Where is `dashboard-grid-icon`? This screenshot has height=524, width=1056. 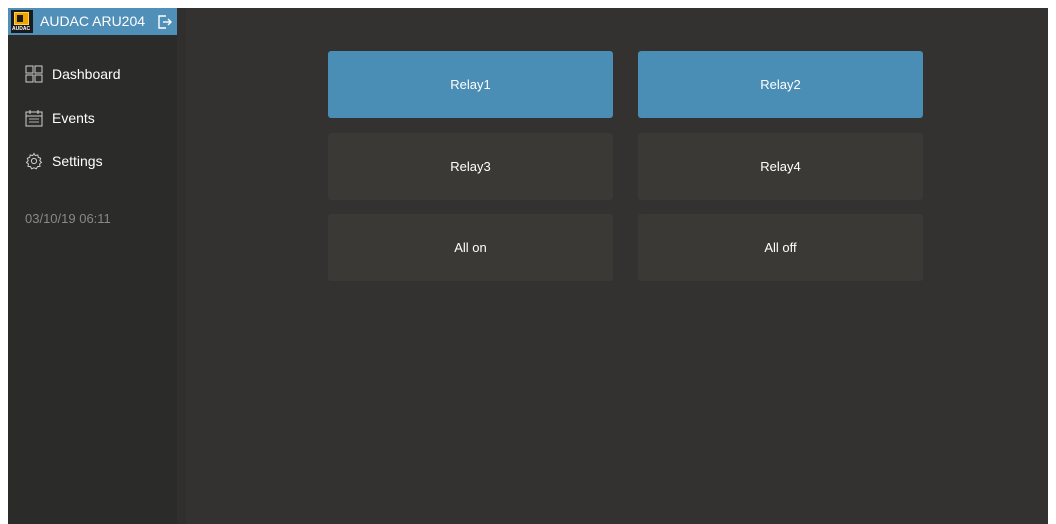
dashboard-grid-icon is located at coordinates (34, 74).